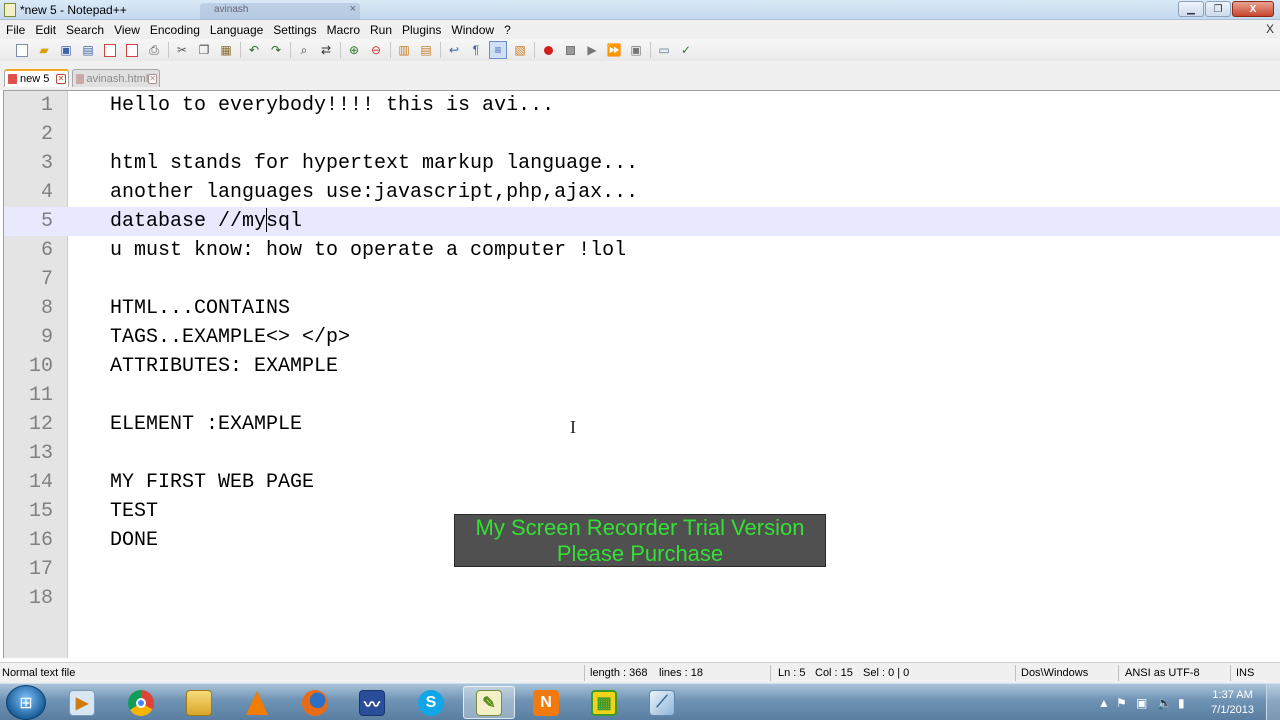 The width and height of the screenshot is (1280, 720). What do you see at coordinates (141, 702) in the screenshot?
I see `taskbar-chrome` at bounding box center [141, 702].